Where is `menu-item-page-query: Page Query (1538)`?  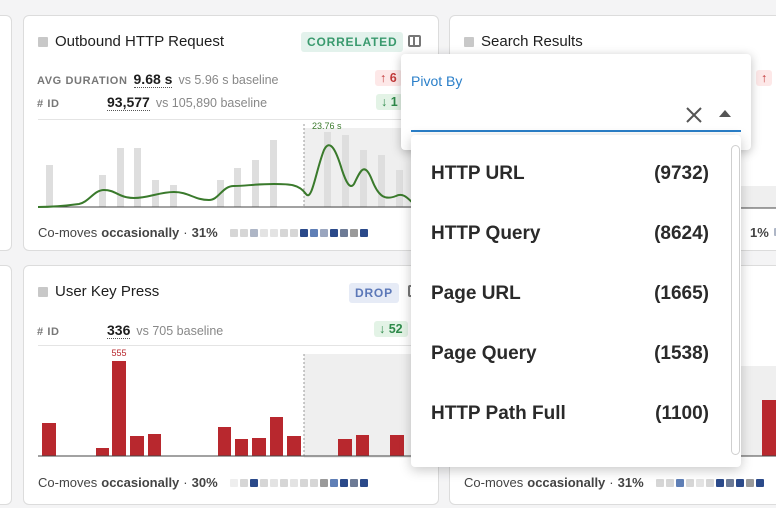 menu-item-page-query: Page Query (1538) is located at coordinates (570, 354).